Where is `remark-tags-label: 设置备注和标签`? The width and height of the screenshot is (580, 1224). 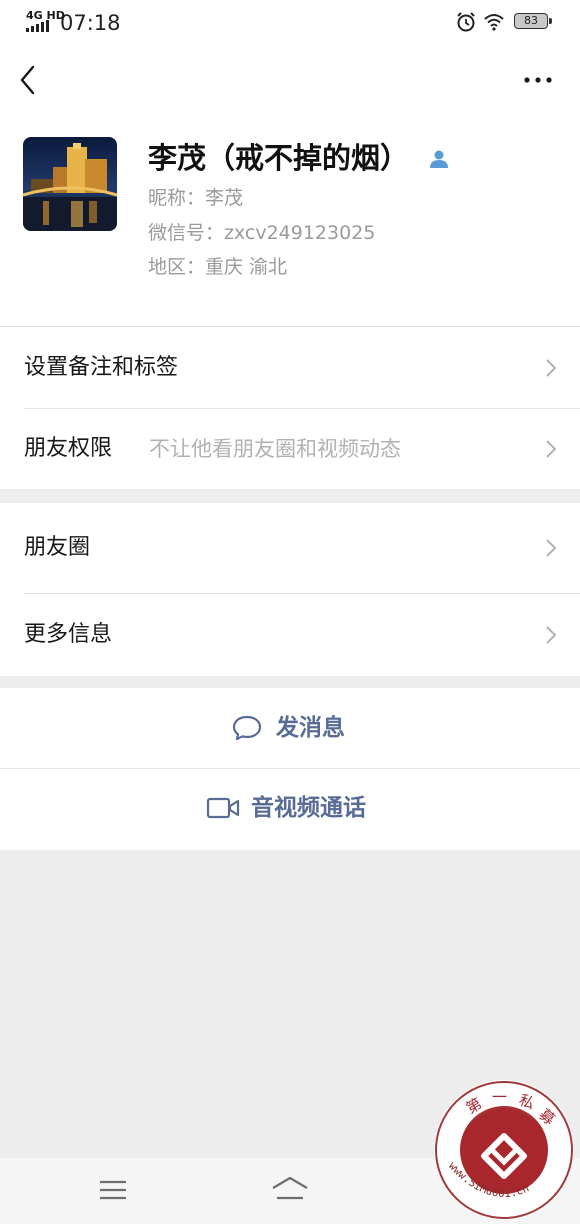 remark-tags-label: 设置备注和标签 is located at coordinates (101, 367).